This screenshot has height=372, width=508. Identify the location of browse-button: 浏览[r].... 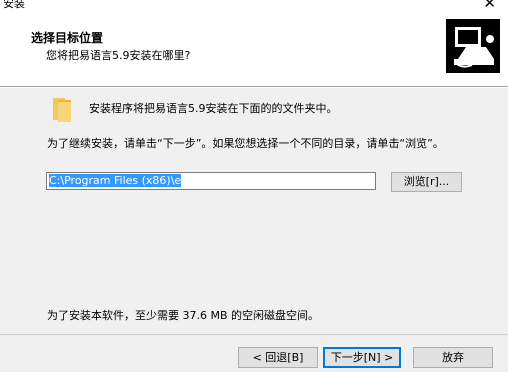
(426, 182).